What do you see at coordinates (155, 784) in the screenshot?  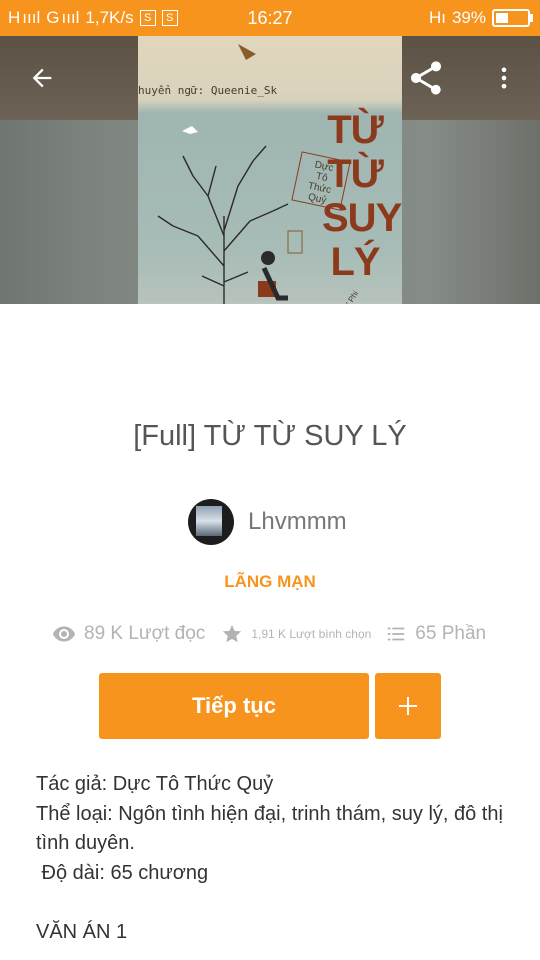 I see `description-line: Tác giả: Dực Tô Thức Quỷ` at bounding box center [155, 784].